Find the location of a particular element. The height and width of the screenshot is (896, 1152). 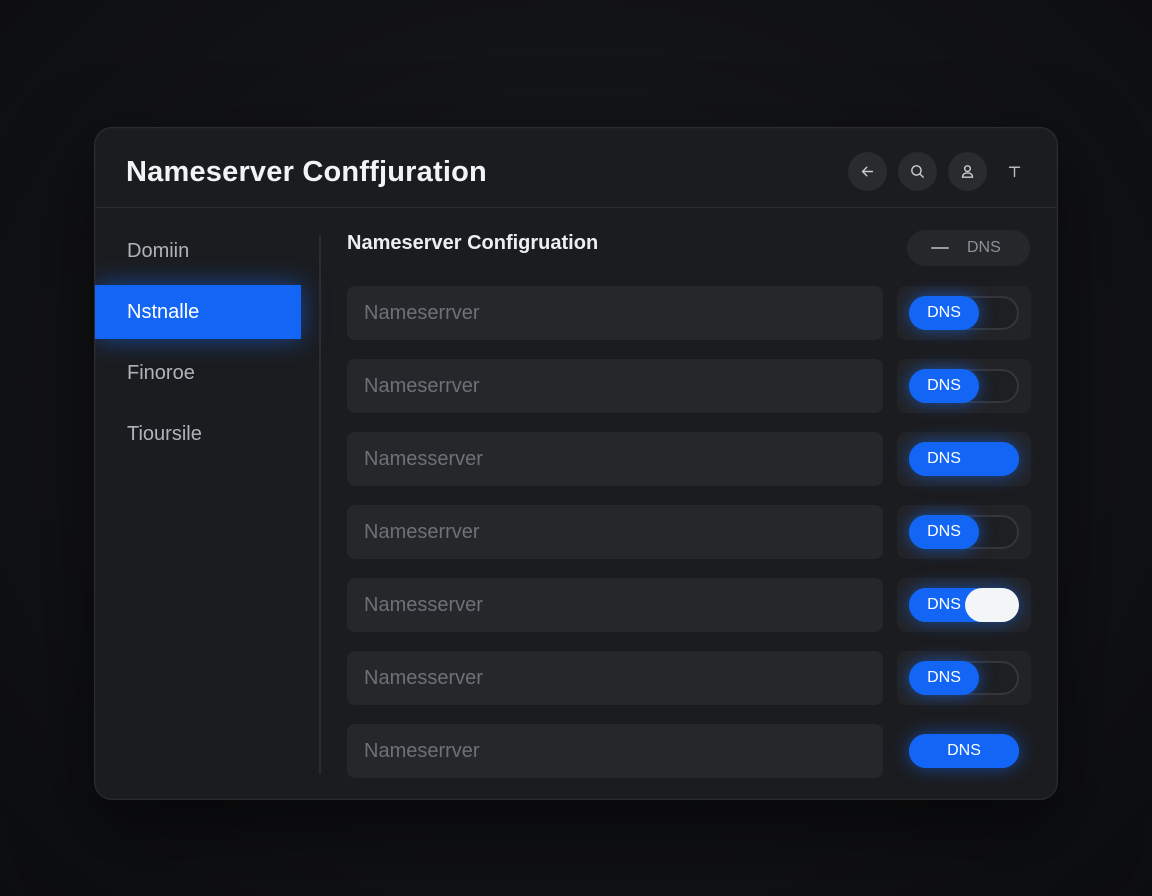

dns-toggle-6: DNS is located at coordinates (964, 678).